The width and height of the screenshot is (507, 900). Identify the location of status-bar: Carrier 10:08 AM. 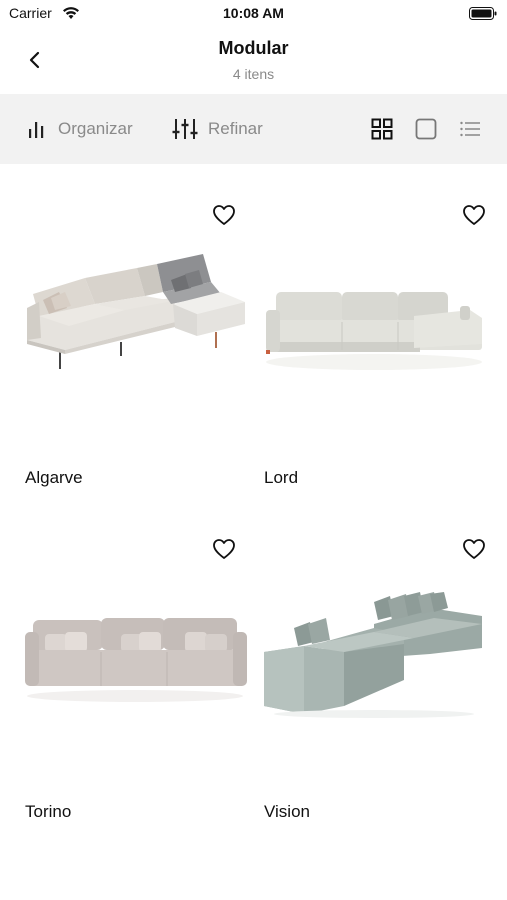
(253, 14).